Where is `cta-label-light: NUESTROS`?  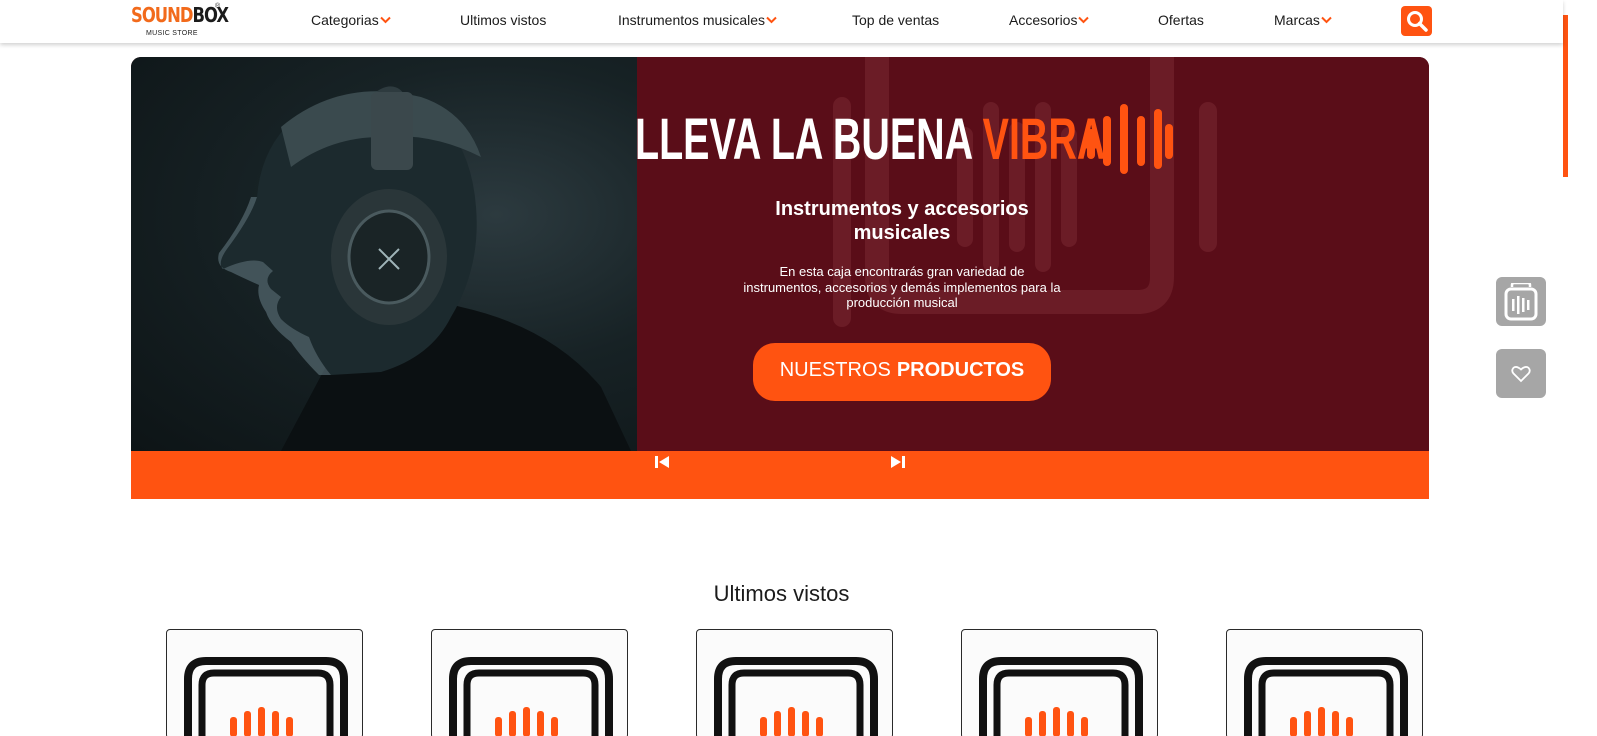
cta-label-light: NUESTROS is located at coordinates (835, 370).